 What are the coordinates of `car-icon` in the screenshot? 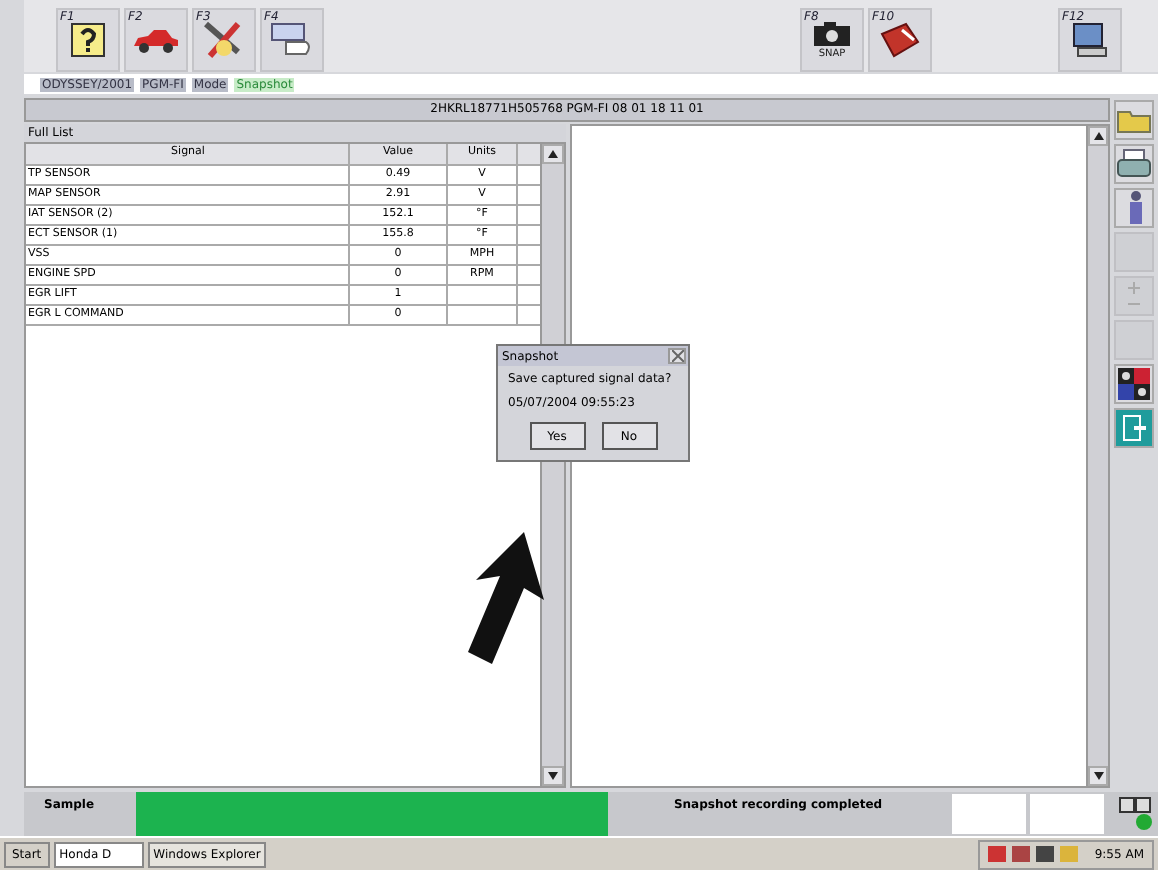 It's located at (156, 40).